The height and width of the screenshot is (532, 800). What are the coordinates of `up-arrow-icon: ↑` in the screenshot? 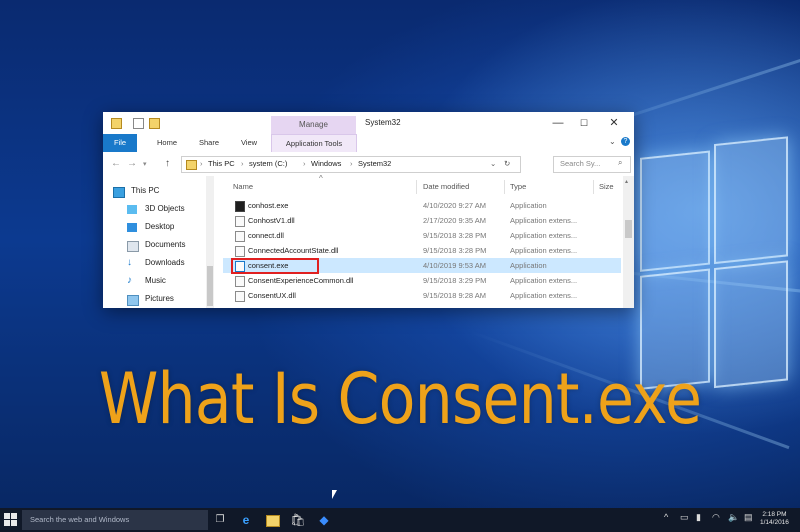 It's located at (167, 163).